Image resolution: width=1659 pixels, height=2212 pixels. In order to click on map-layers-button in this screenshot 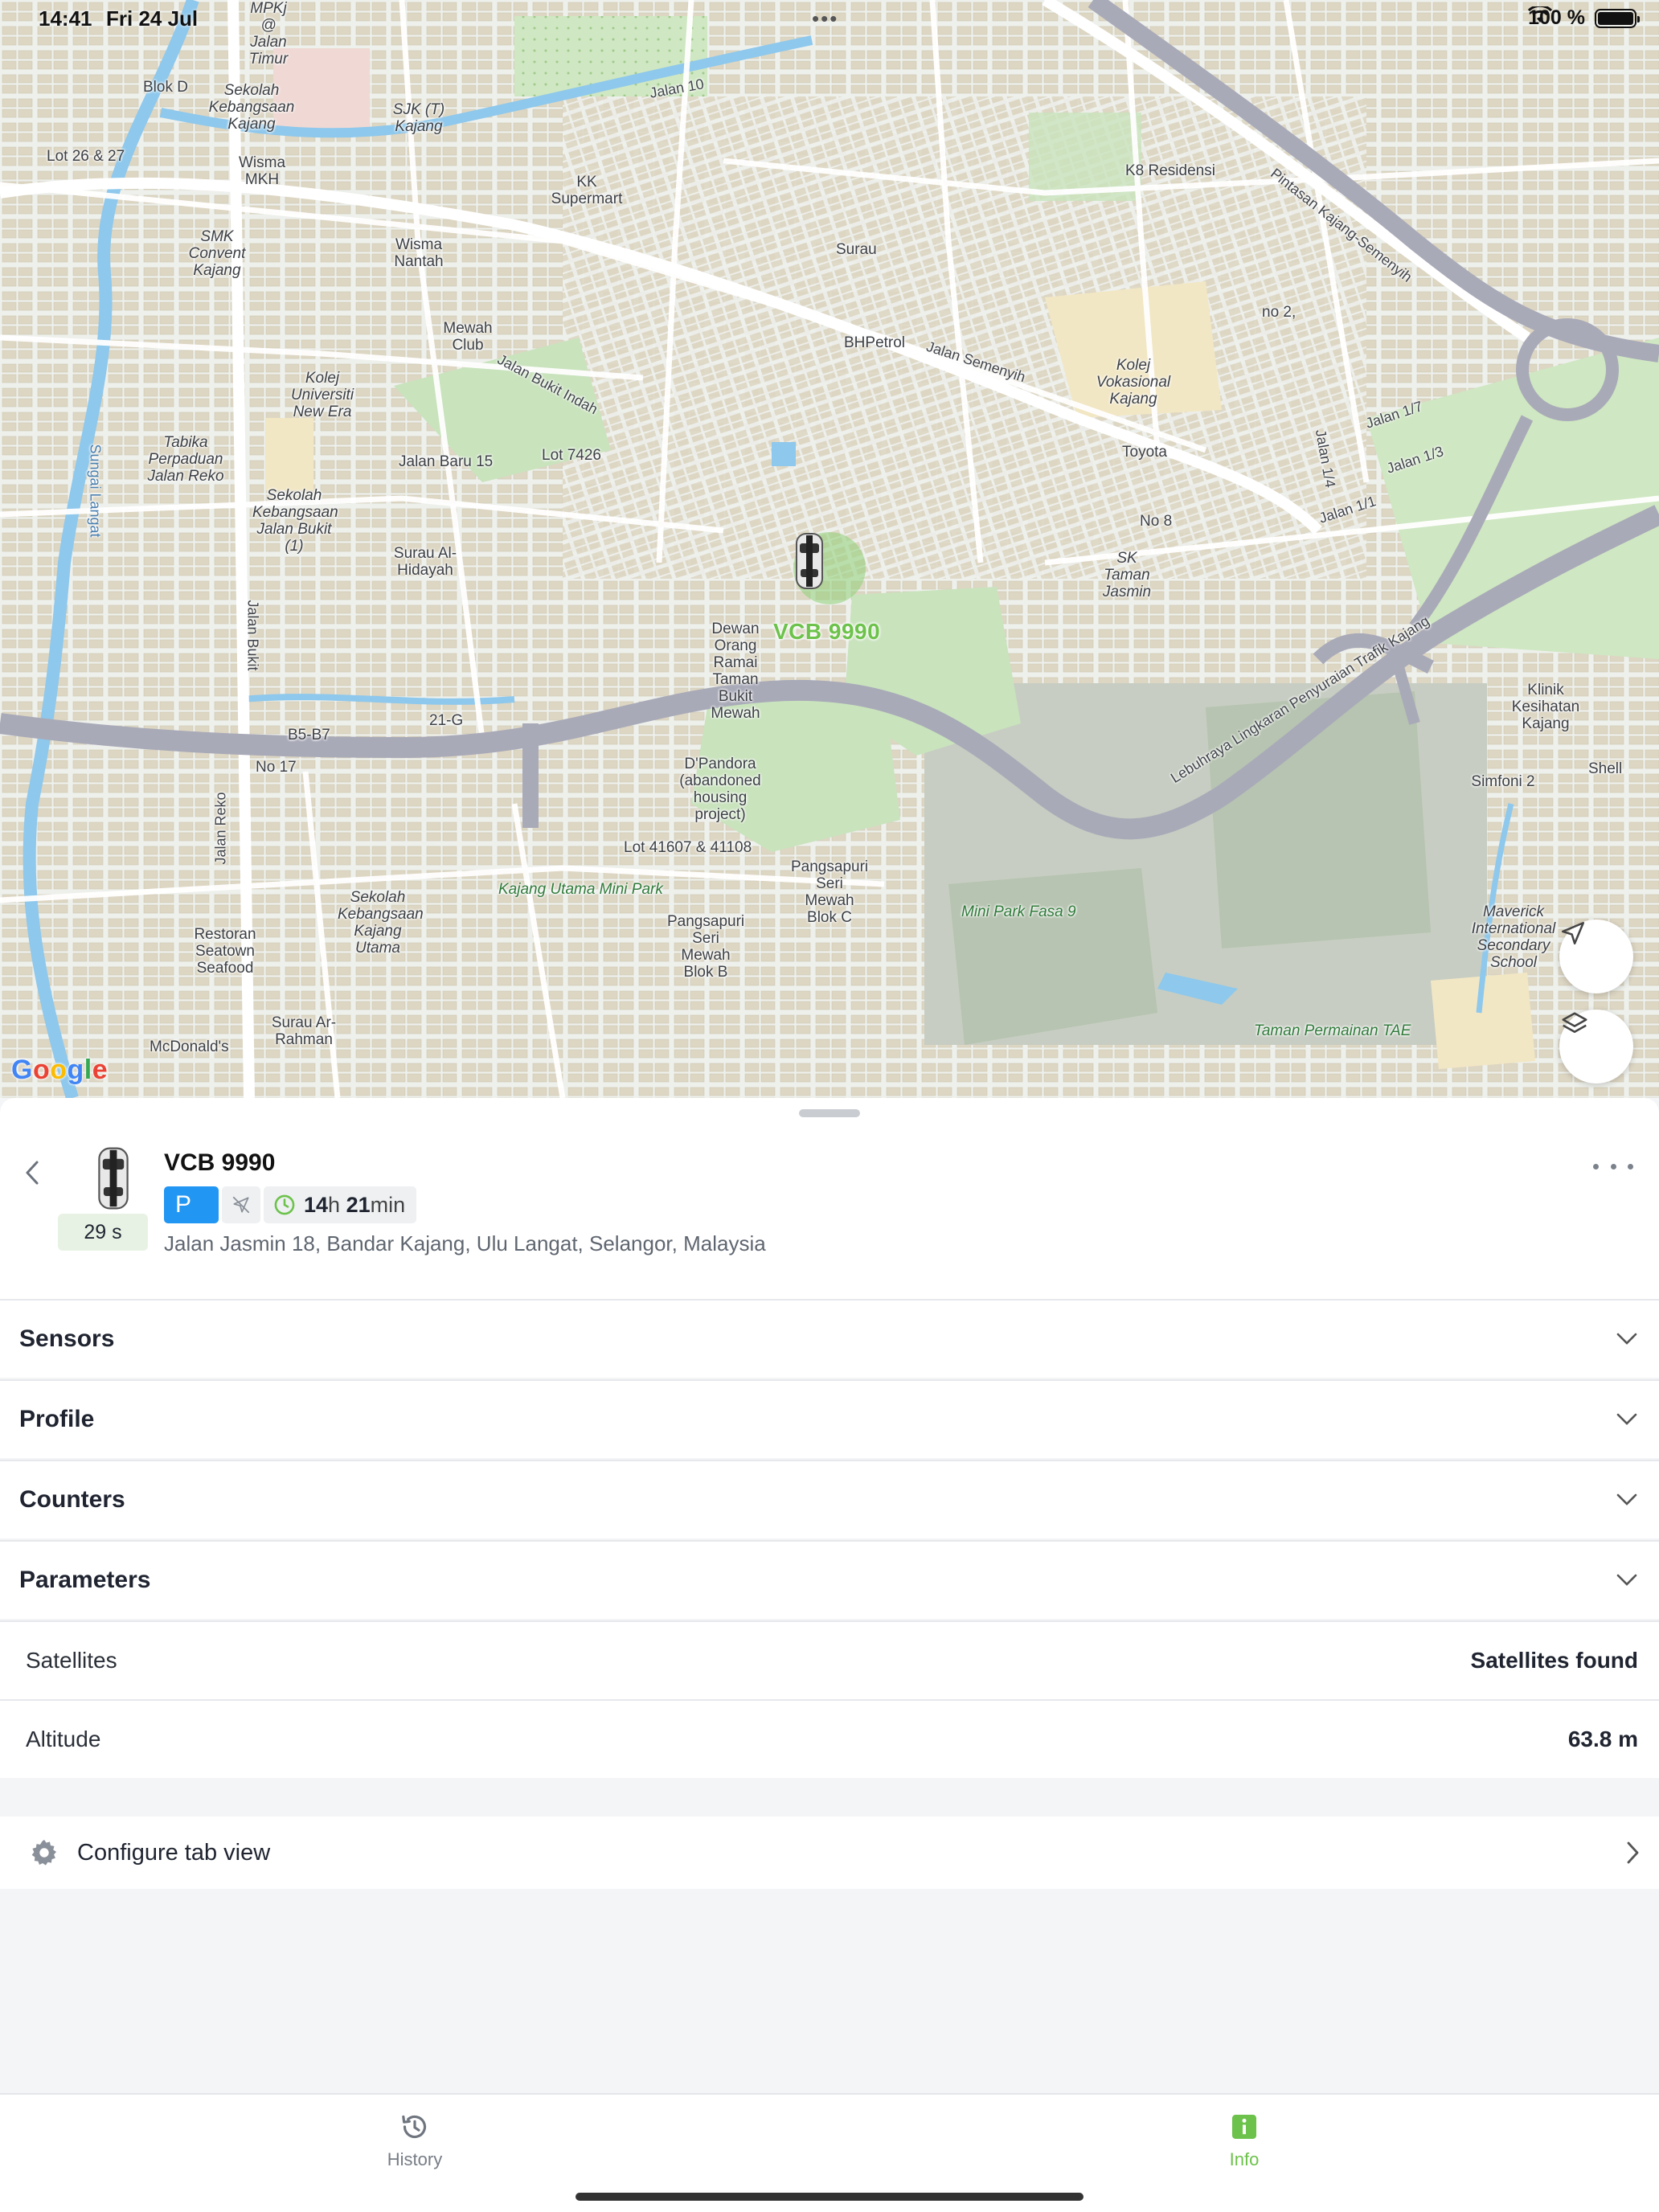, I will do `click(1596, 1046)`.